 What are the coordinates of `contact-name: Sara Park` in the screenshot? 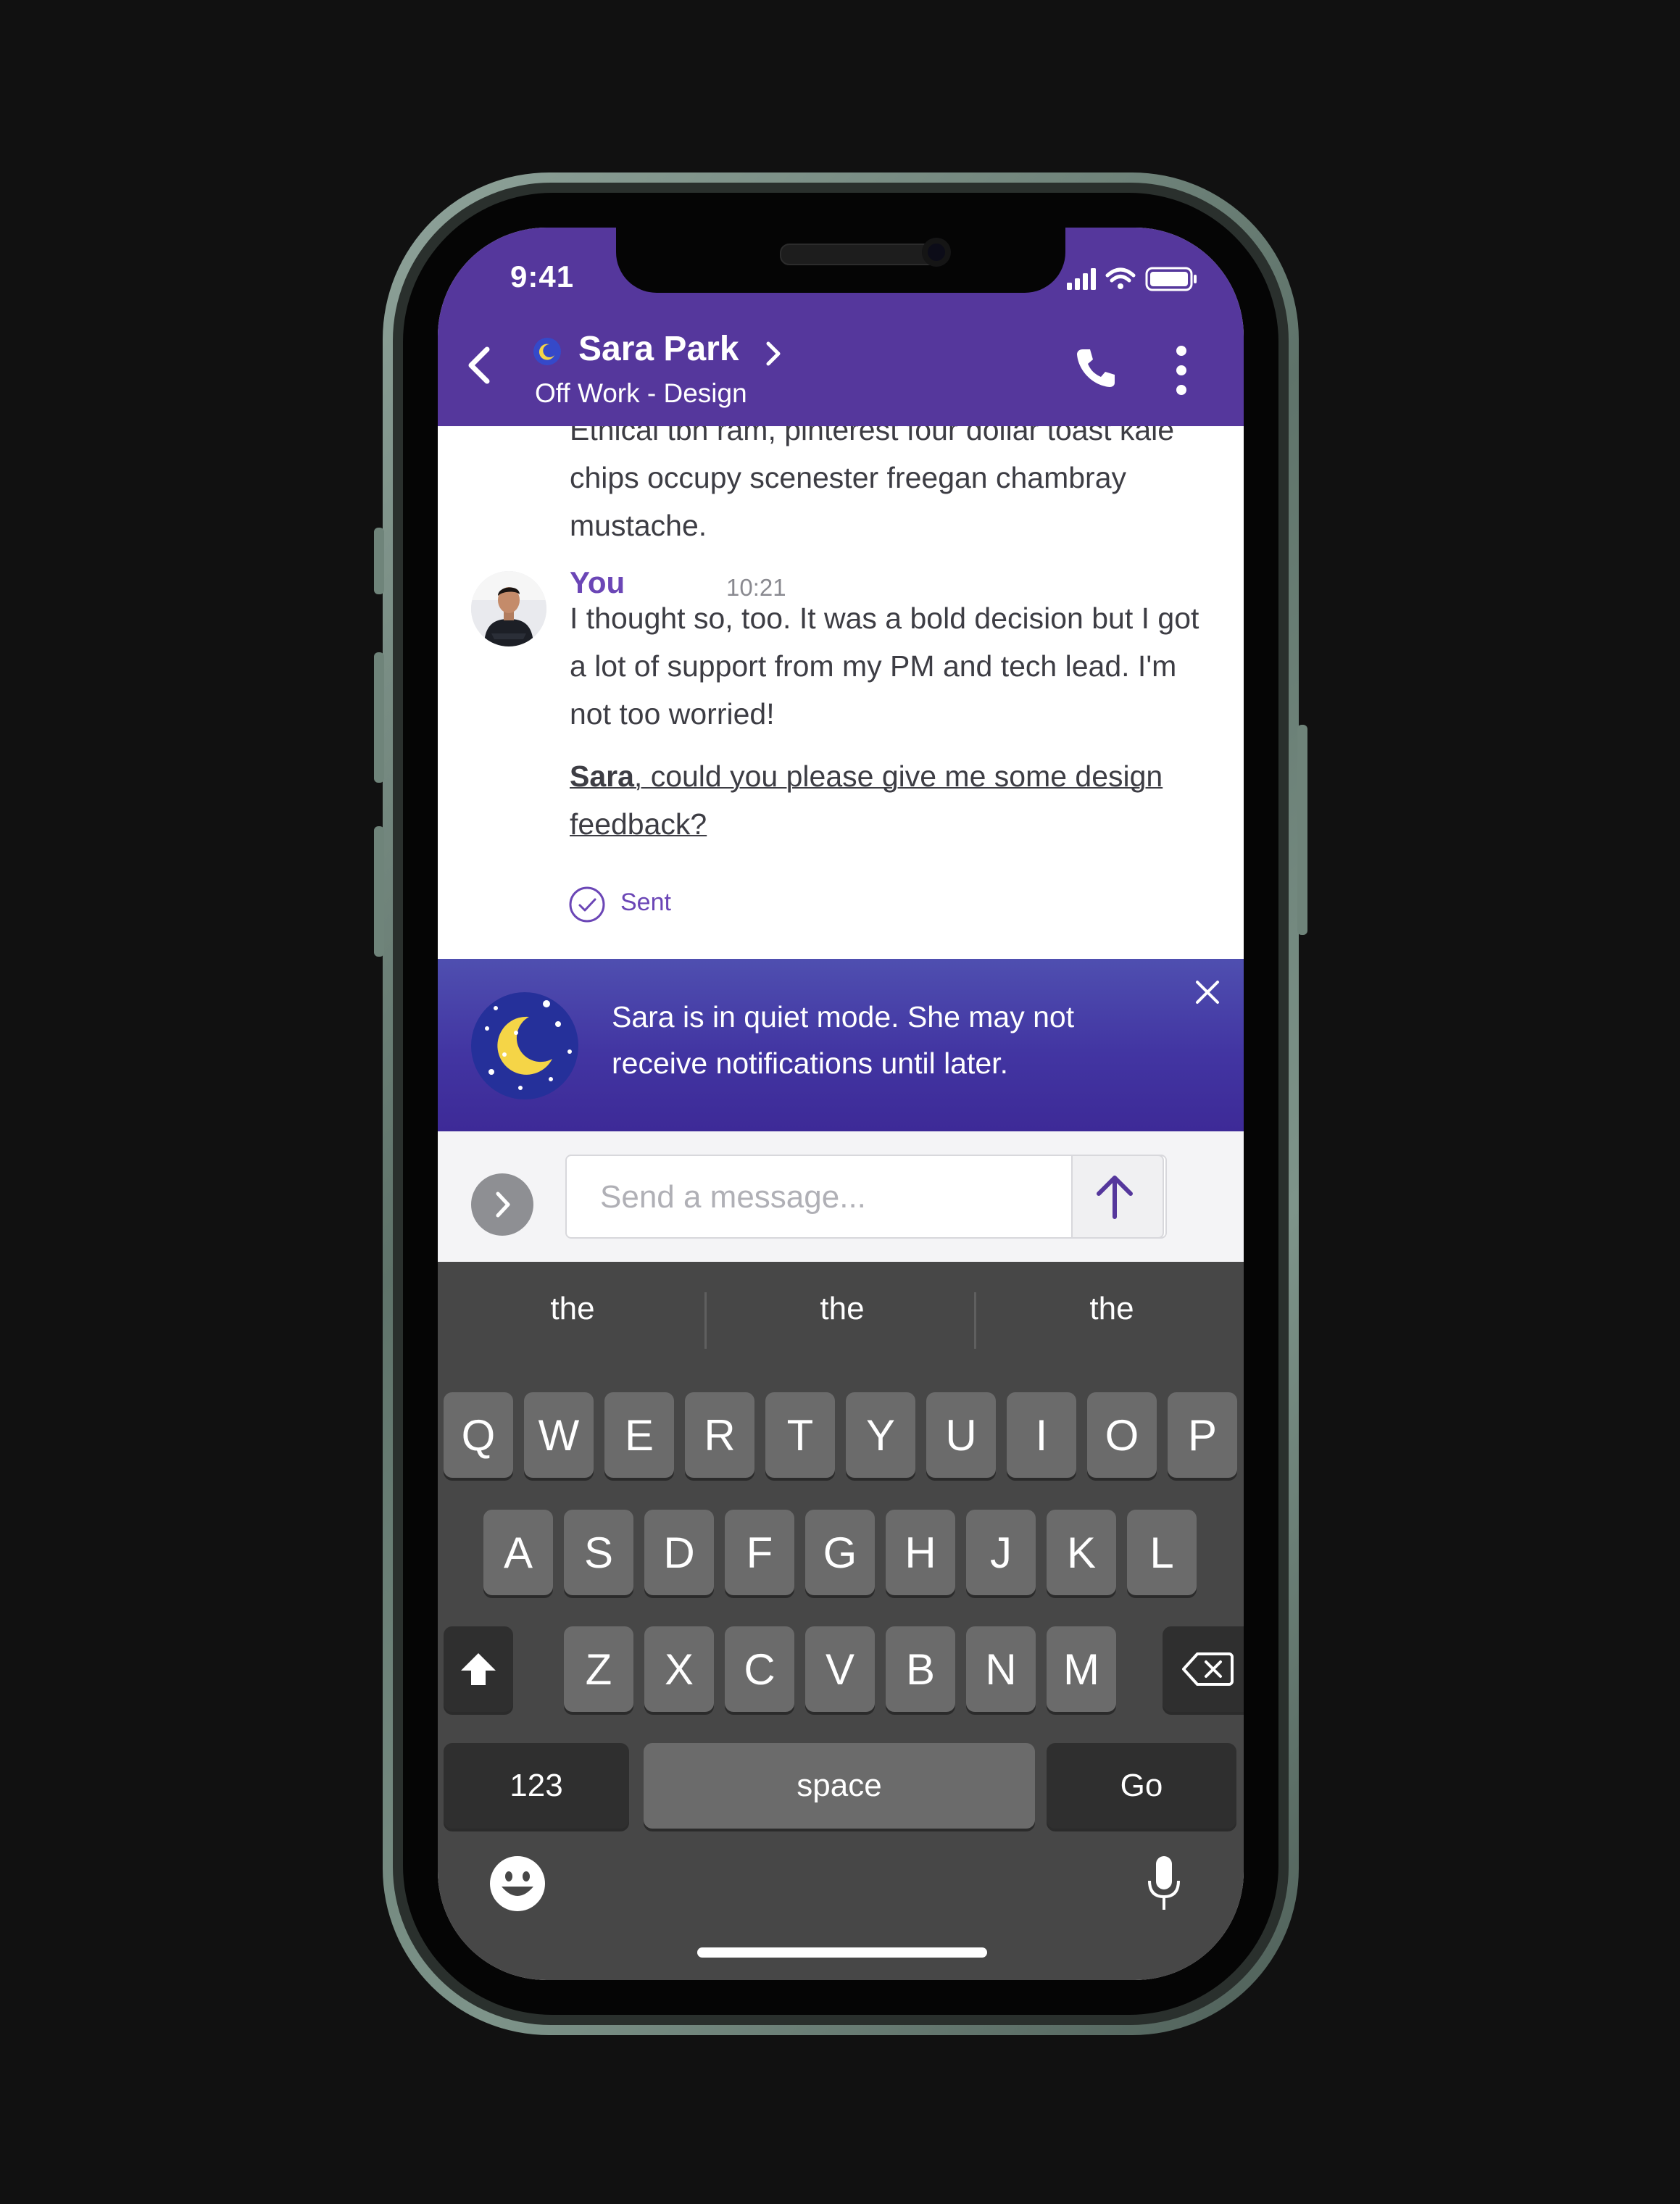 It's located at (658, 349).